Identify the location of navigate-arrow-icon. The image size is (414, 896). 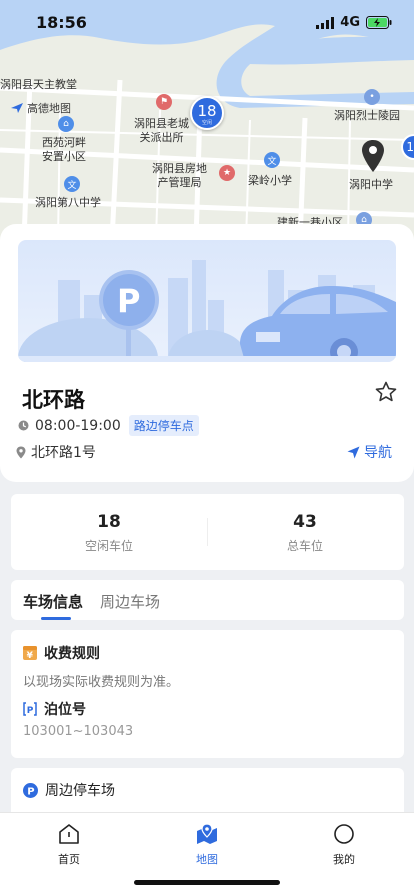
(353, 452).